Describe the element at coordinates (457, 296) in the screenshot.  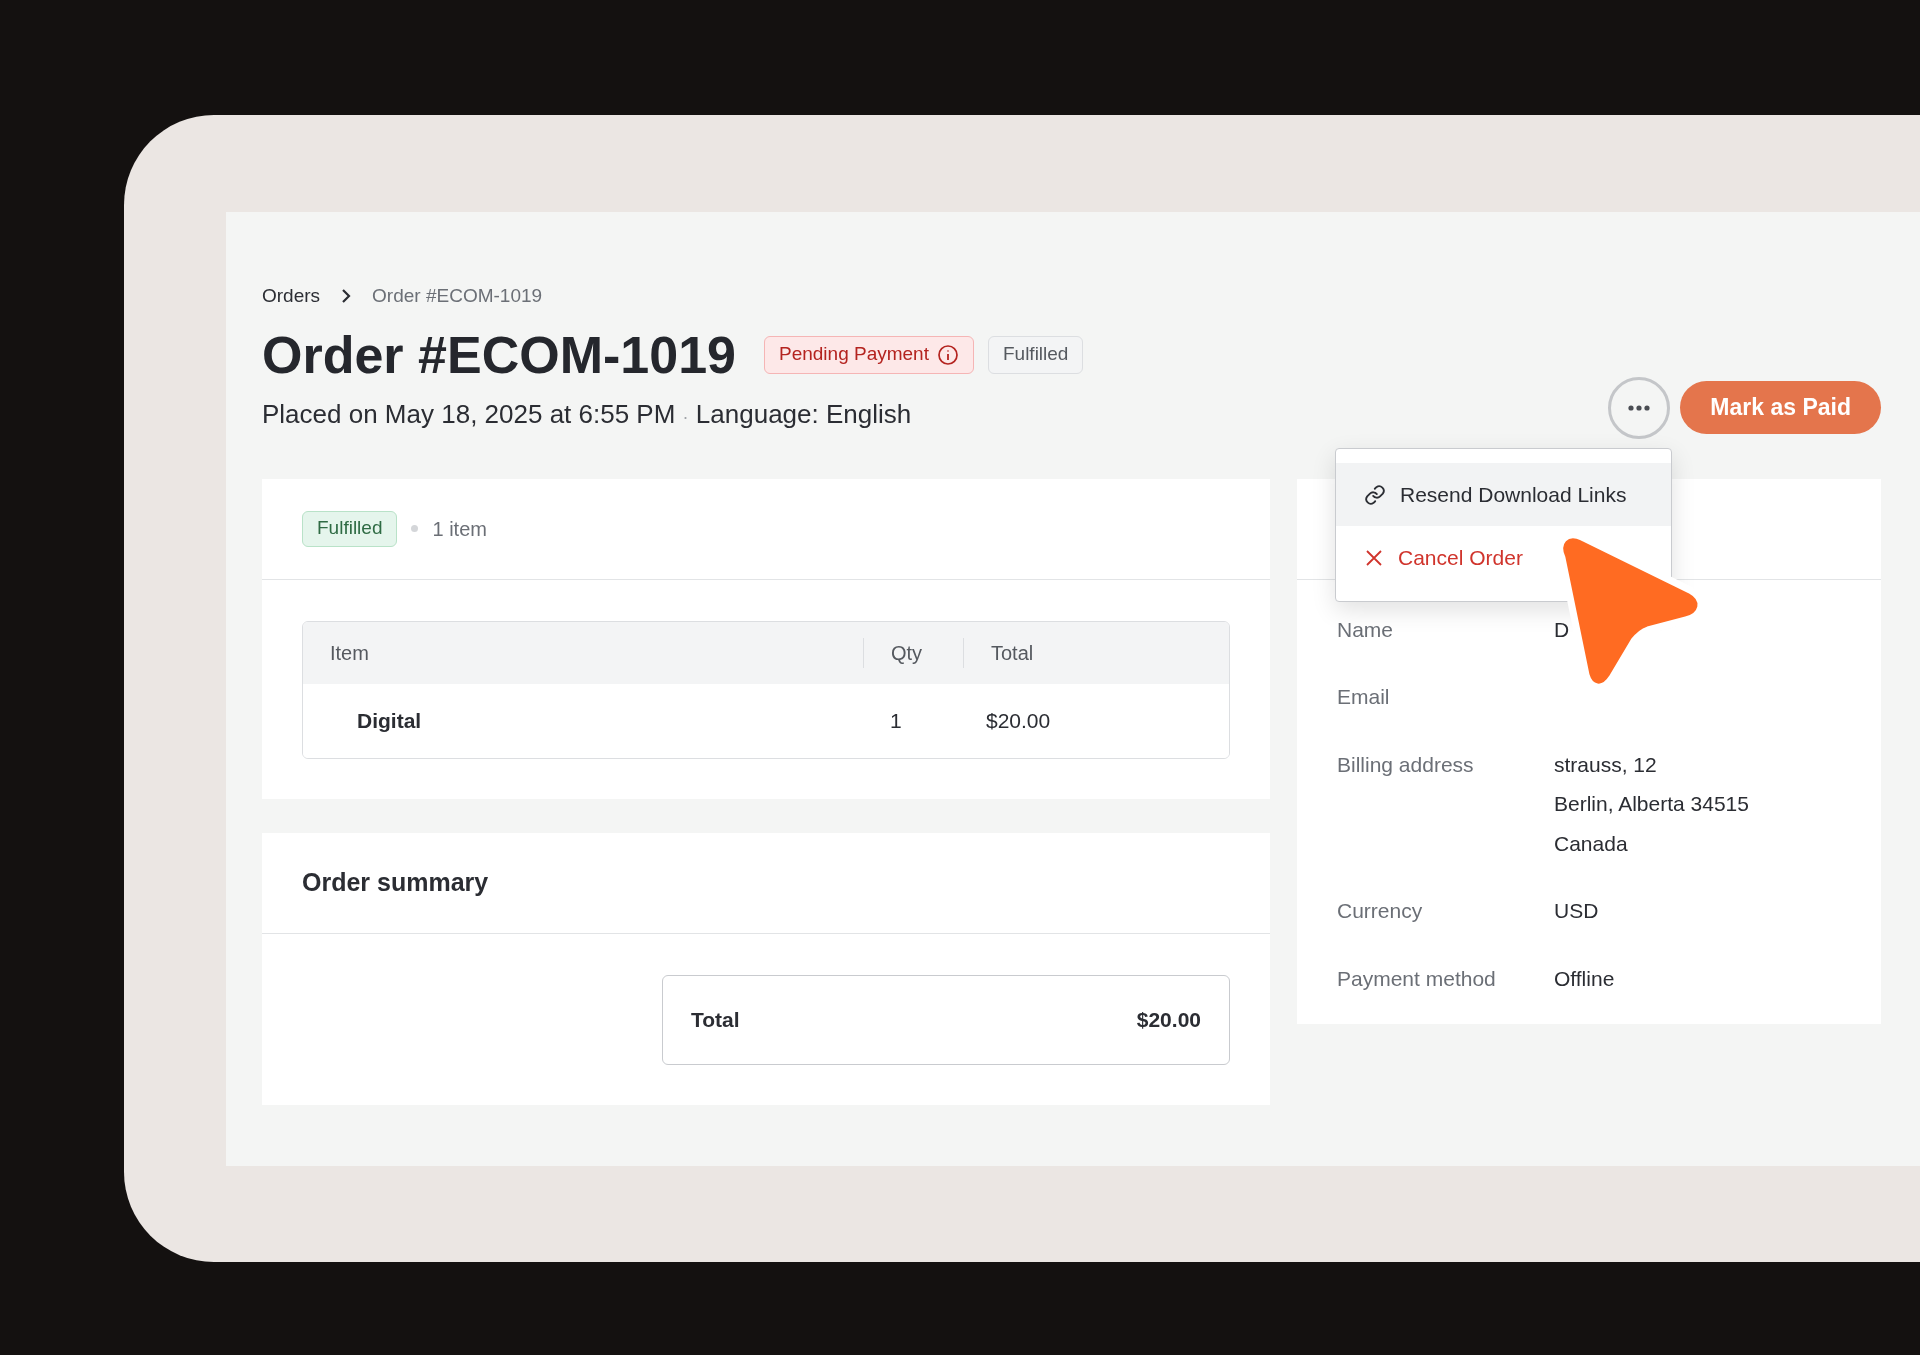
I see `breadcrumb-link: Order #ECOM-1019` at that location.